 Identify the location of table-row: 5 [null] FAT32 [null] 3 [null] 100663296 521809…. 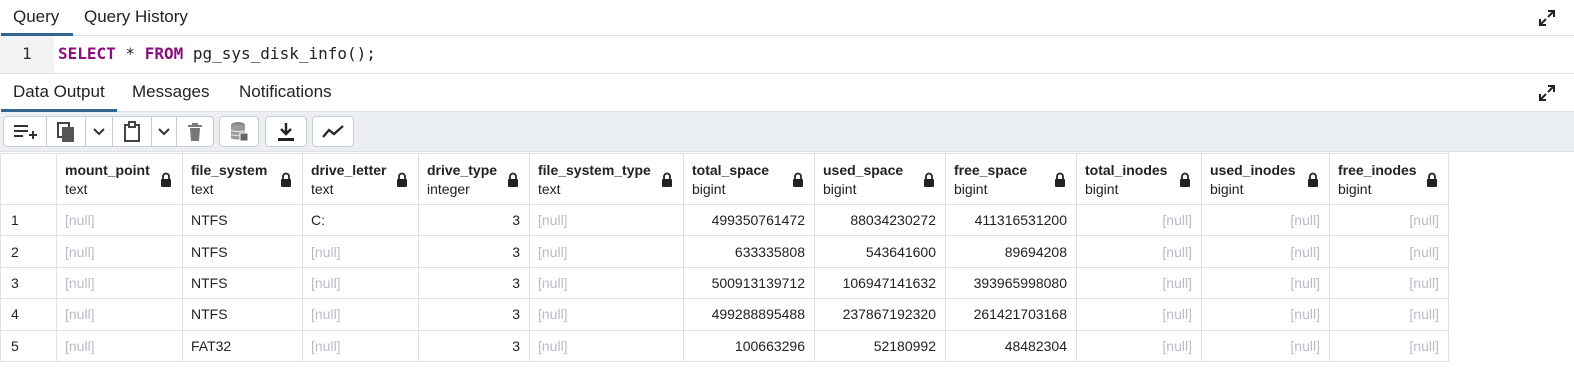
(724, 345).